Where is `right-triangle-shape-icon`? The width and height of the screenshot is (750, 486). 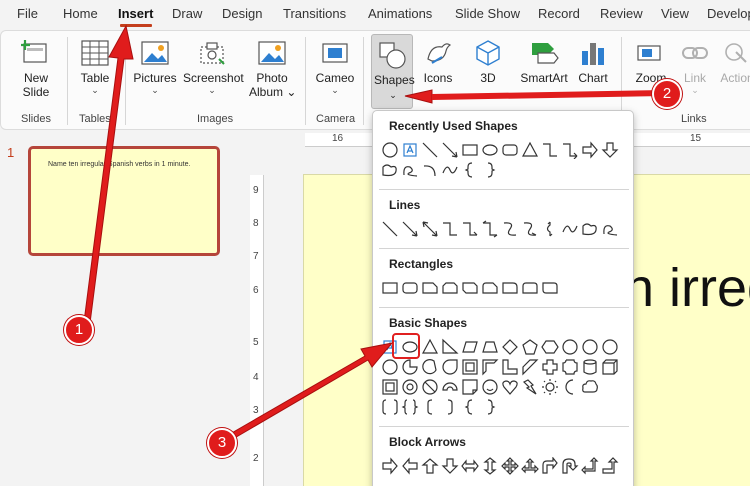
right-triangle-shape-icon is located at coordinates (450, 347).